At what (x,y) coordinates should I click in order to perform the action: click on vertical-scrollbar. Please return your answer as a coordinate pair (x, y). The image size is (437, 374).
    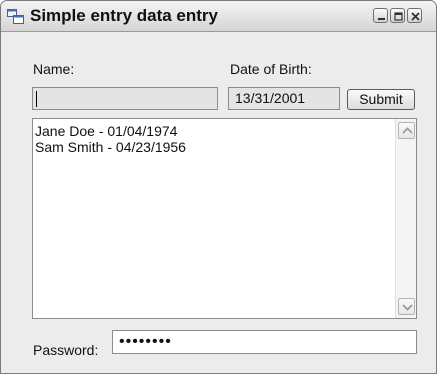
    Looking at the image, I should click on (405, 218).